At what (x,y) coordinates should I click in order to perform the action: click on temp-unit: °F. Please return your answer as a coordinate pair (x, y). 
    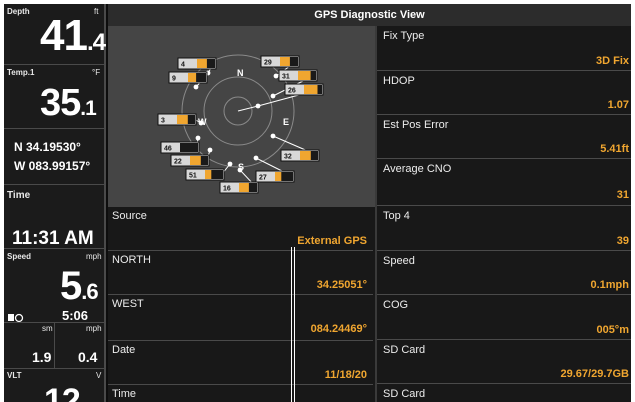
    Looking at the image, I should click on (96, 72).